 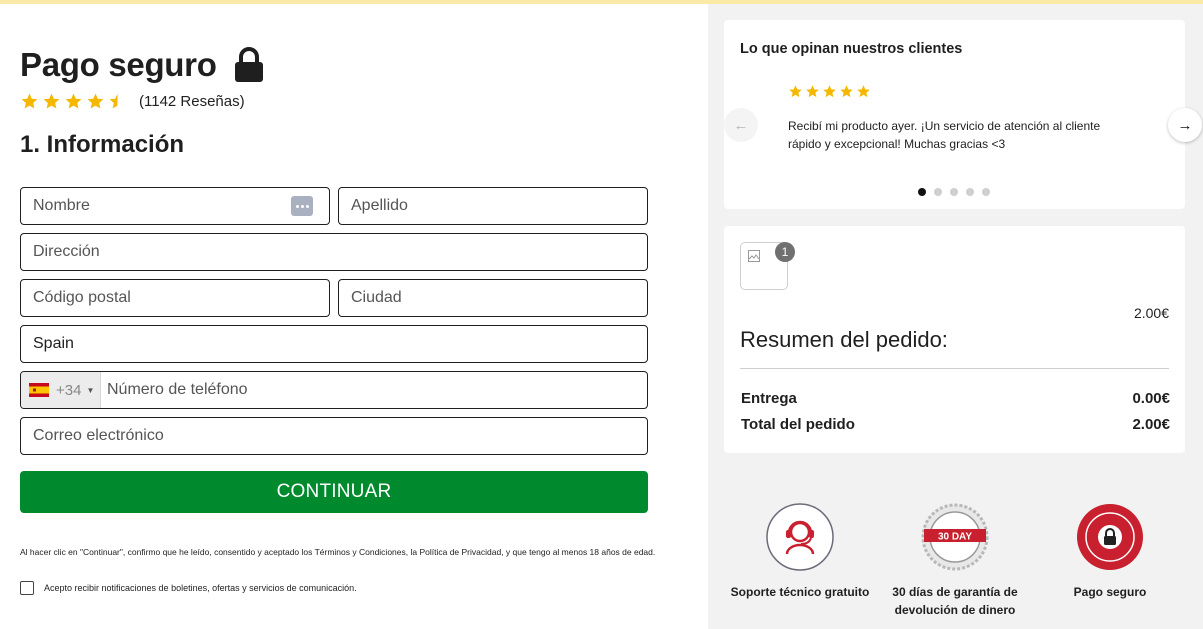 What do you see at coordinates (302, 206) in the screenshot?
I see `autofill-icon` at bounding box center [302, 206].